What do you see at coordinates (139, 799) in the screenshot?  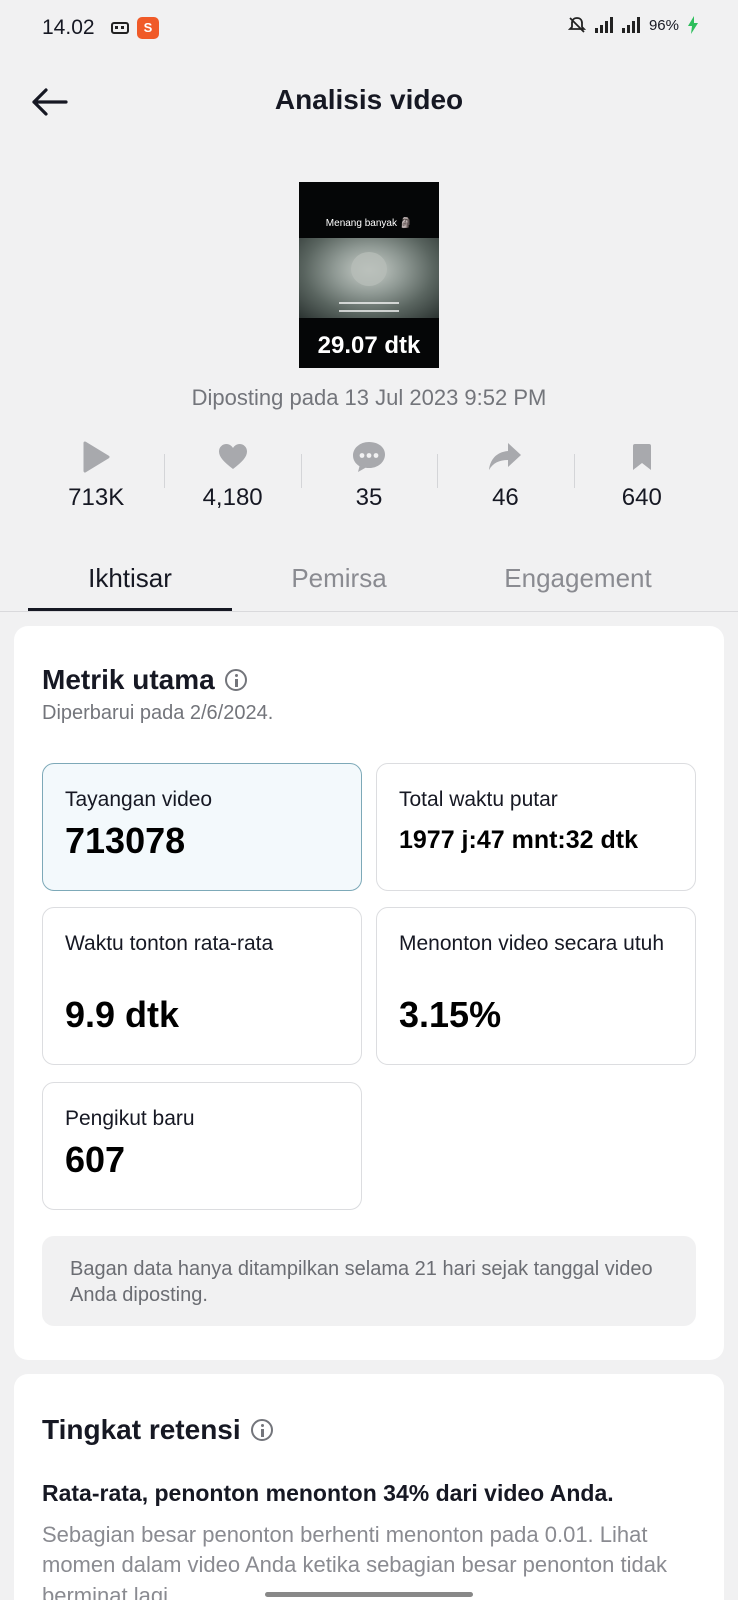 I see `metric-label: Tayangan video` at bounding box center [139, 799].